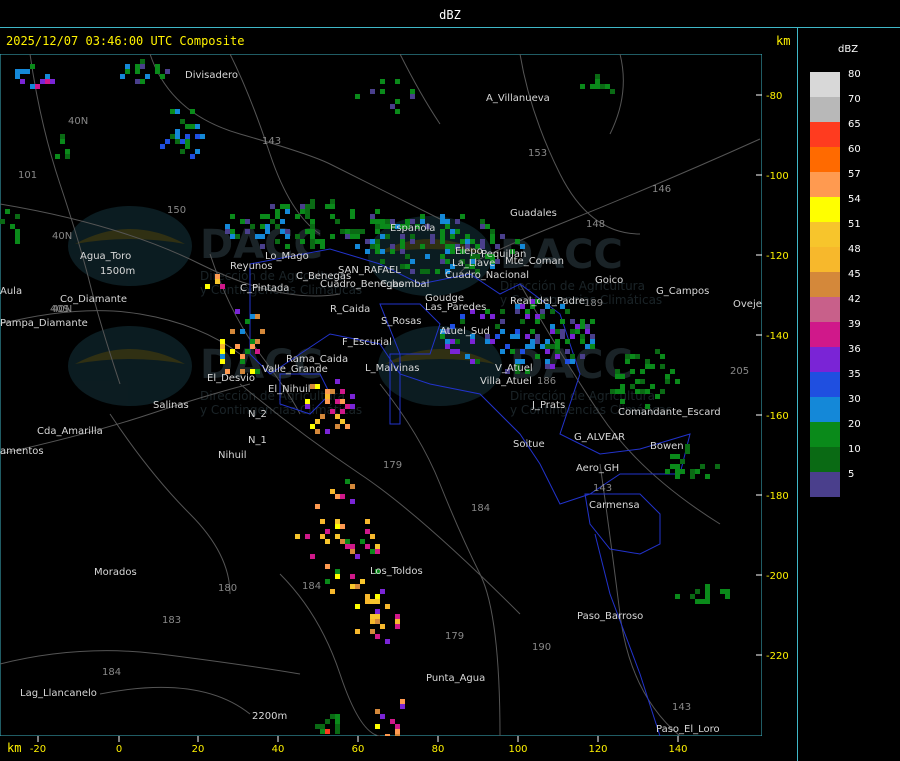 The height and width of the screenshot is (761, 900). What do you see at coordinates (777, 176) in the screenshot?
I see `y-tick-label: -100` at bounding box center [777, 176].